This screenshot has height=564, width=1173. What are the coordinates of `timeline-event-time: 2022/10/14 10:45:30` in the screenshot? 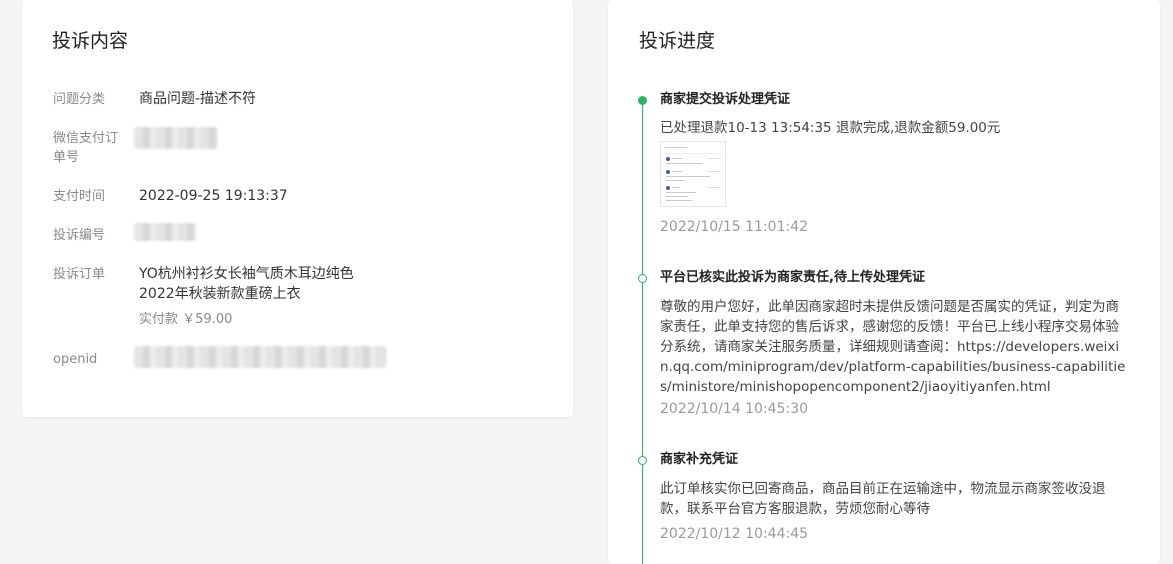 It's located at (734, 409).